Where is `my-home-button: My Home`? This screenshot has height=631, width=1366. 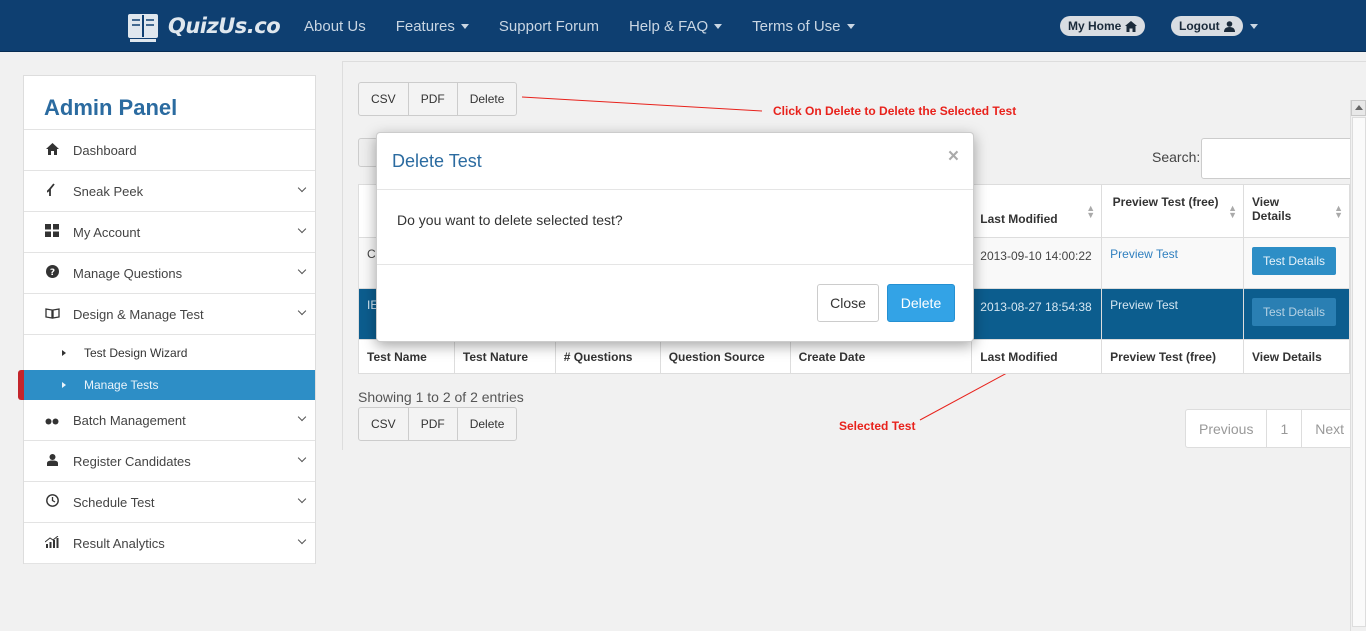
my-home-button: My Home is located at coordinates (1103, 26).